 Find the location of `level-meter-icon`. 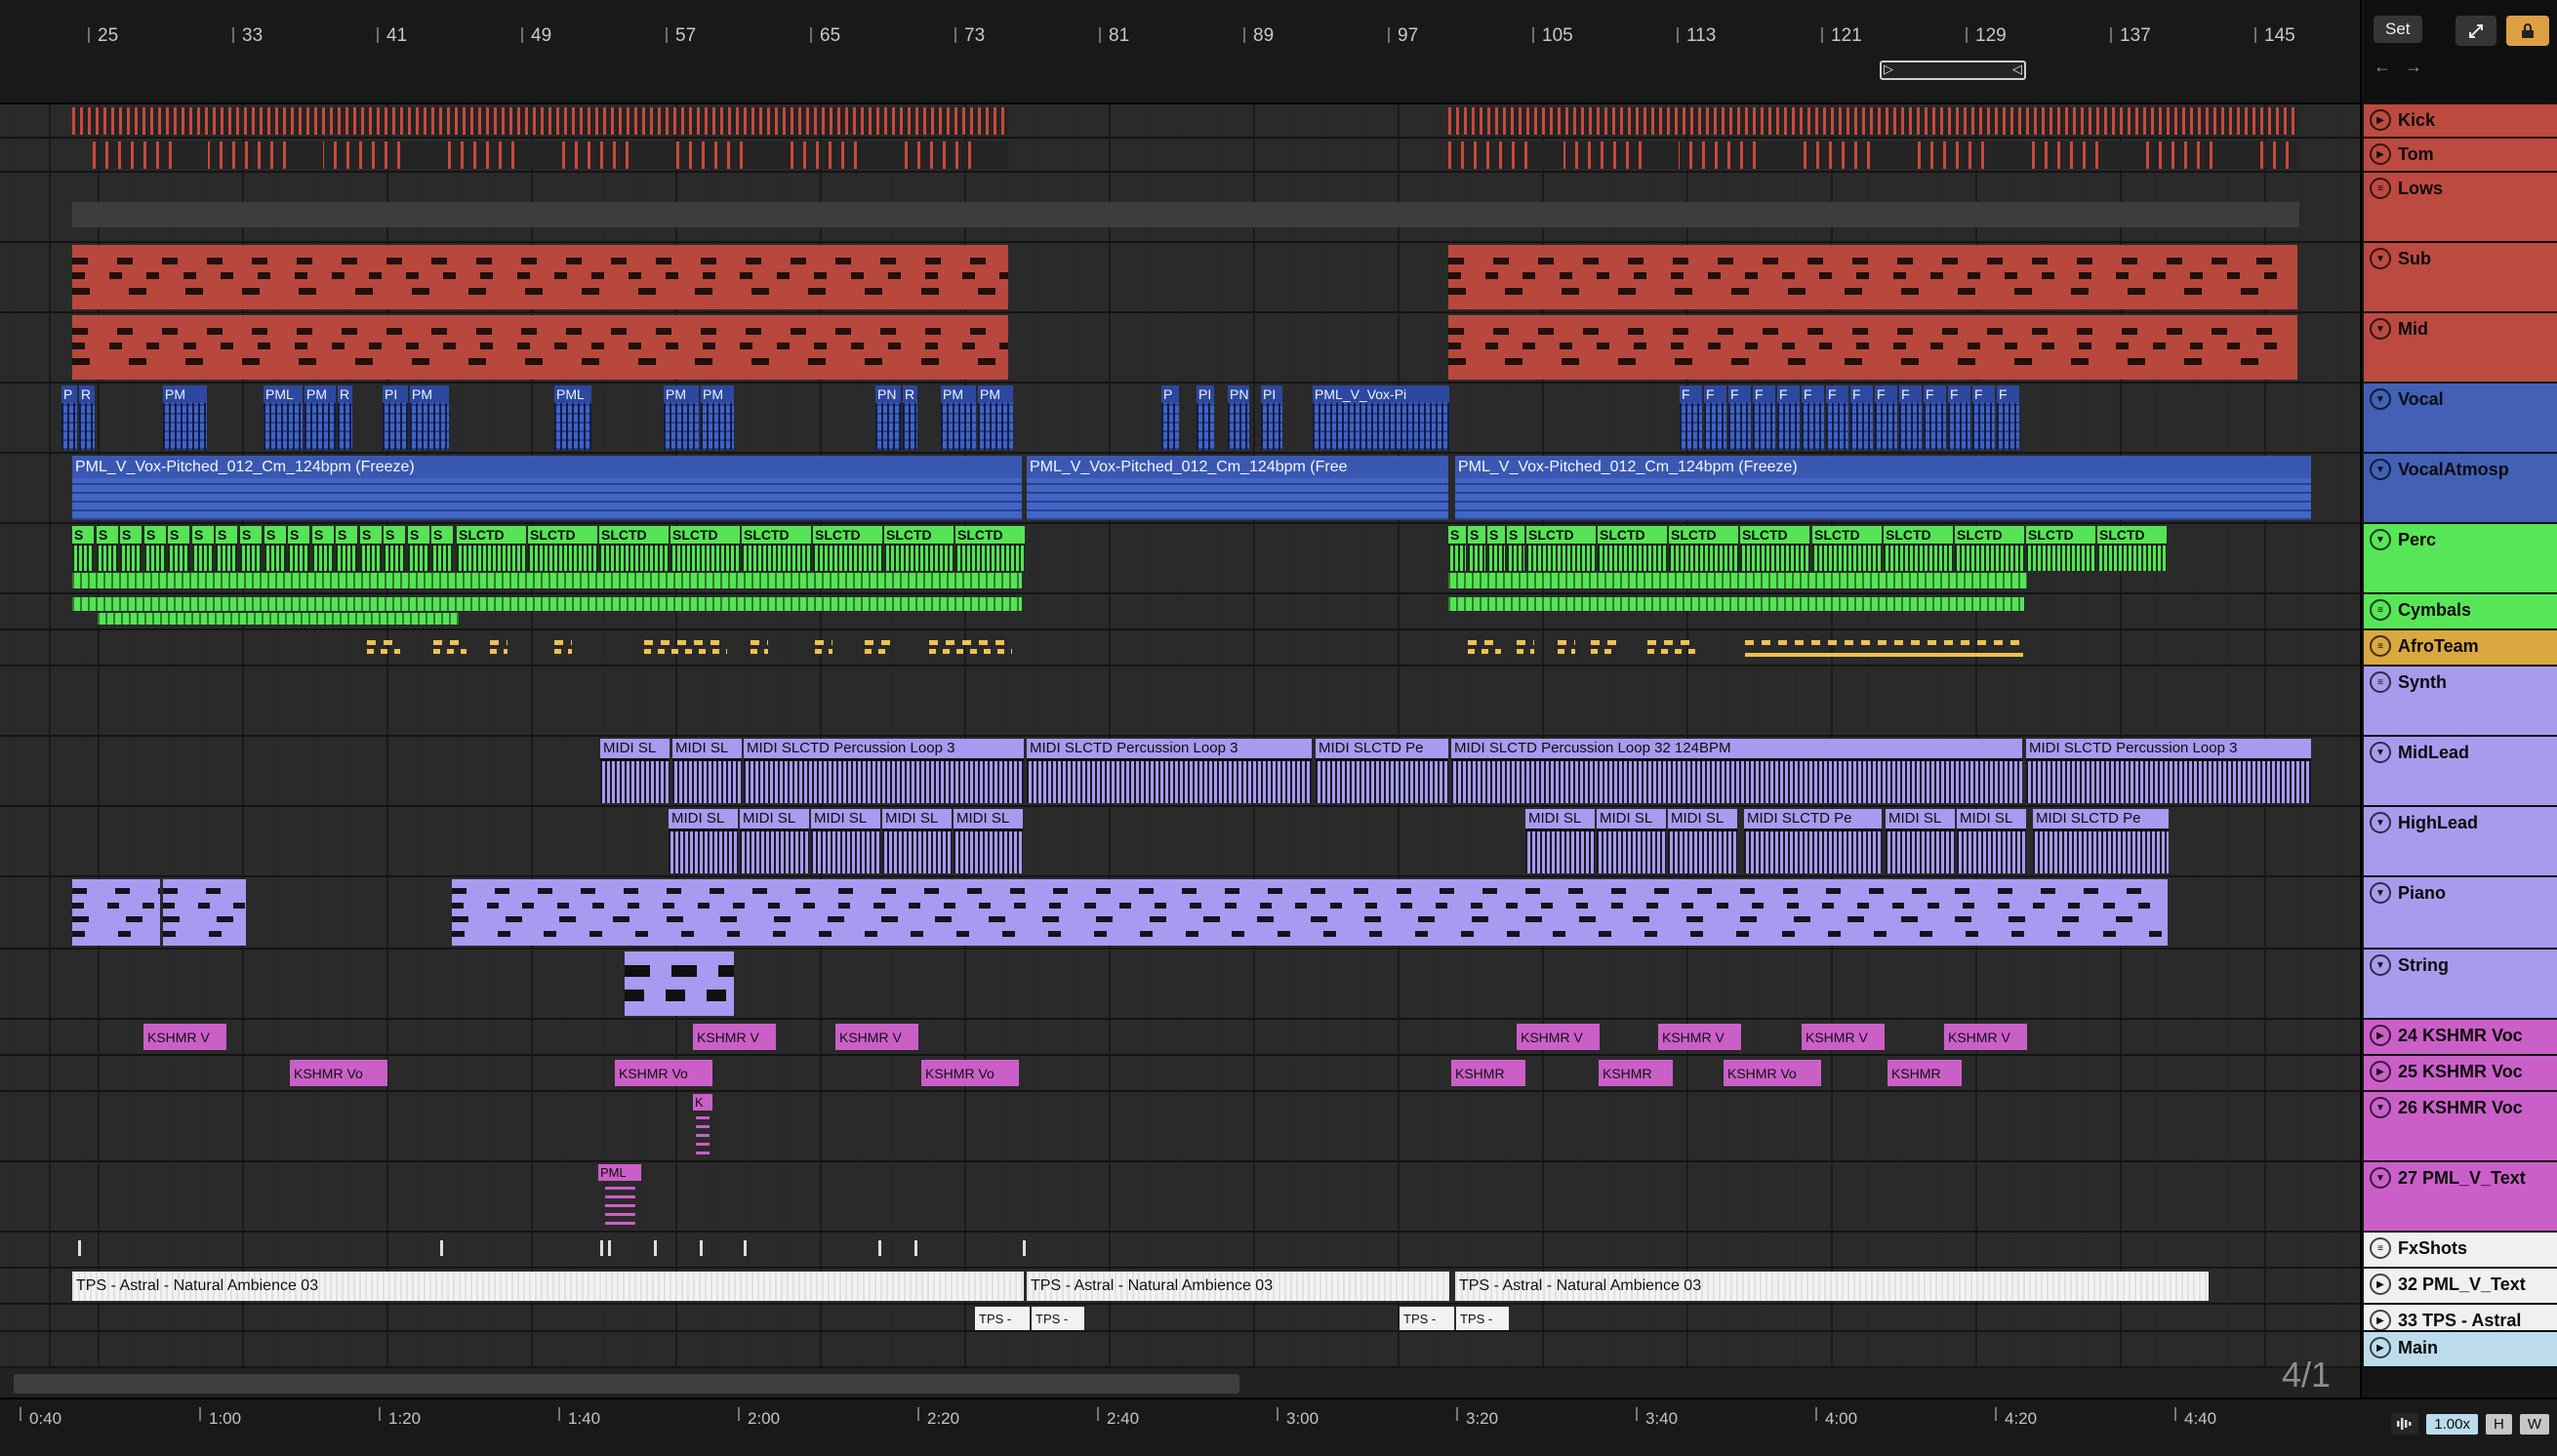

level-meter-icon is located at coordinates (2405, 1424).